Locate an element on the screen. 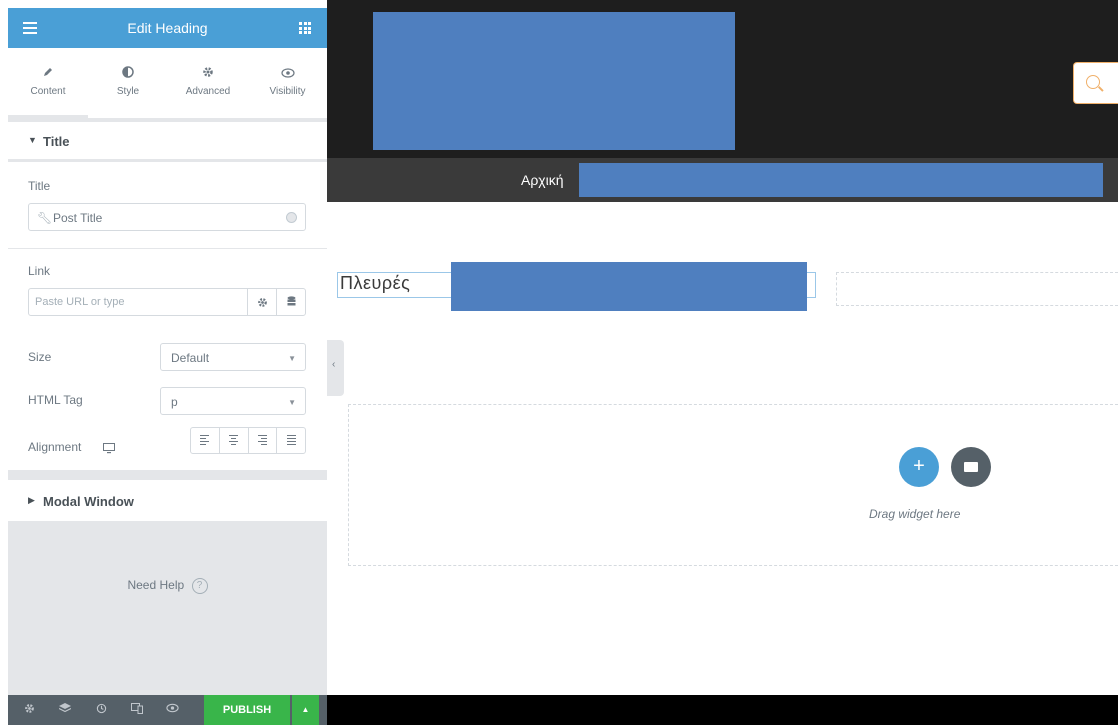 This screenshot has width=1118, height=725. size-control-label: Size is located at coordinates (40, 357).